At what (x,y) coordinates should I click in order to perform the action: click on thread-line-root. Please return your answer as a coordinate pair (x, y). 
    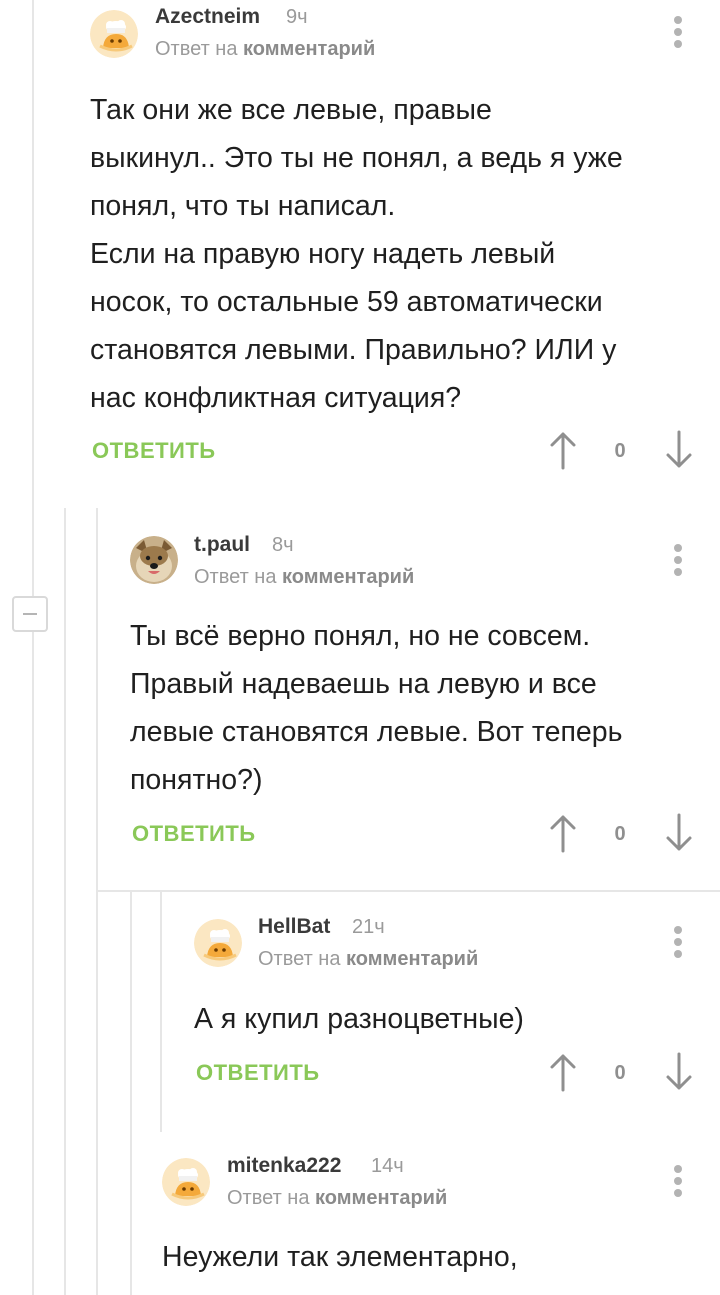
    Looking at the image, I should click on (33, 647).